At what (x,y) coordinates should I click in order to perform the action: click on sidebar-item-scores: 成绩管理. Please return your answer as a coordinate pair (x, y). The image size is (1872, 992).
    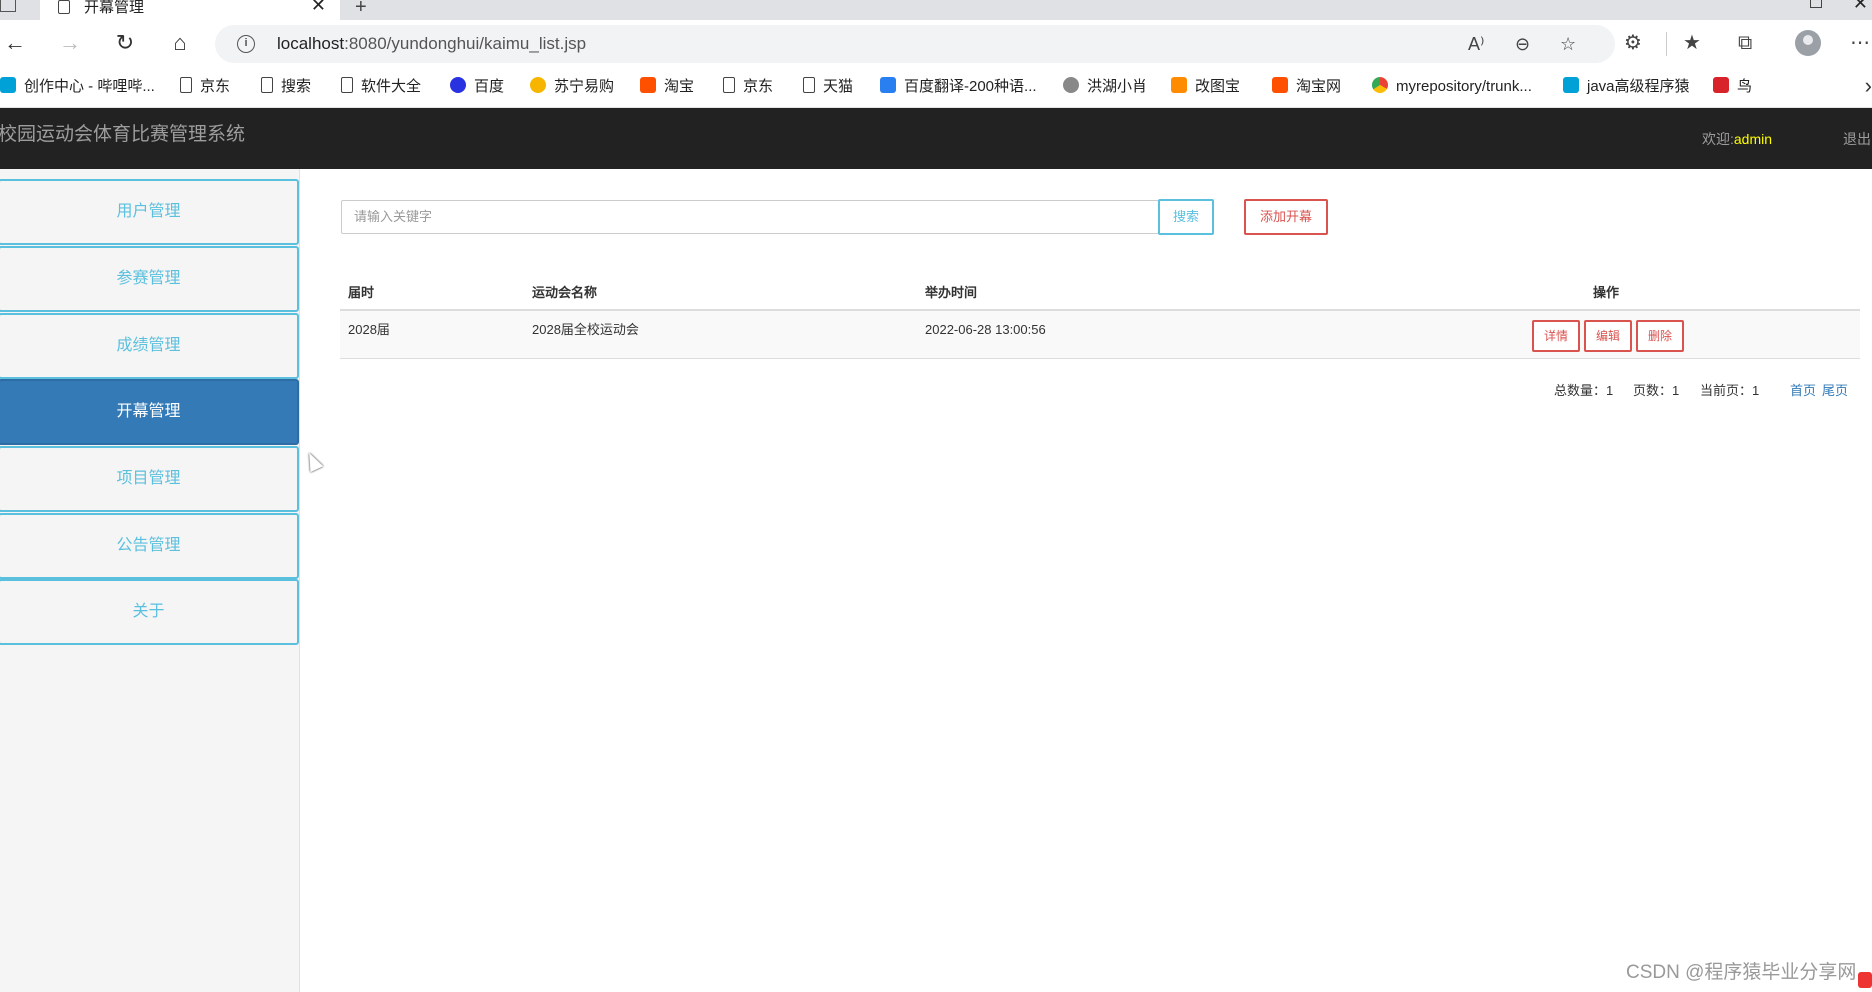
    Looking at the image, I should click on (149, 346).